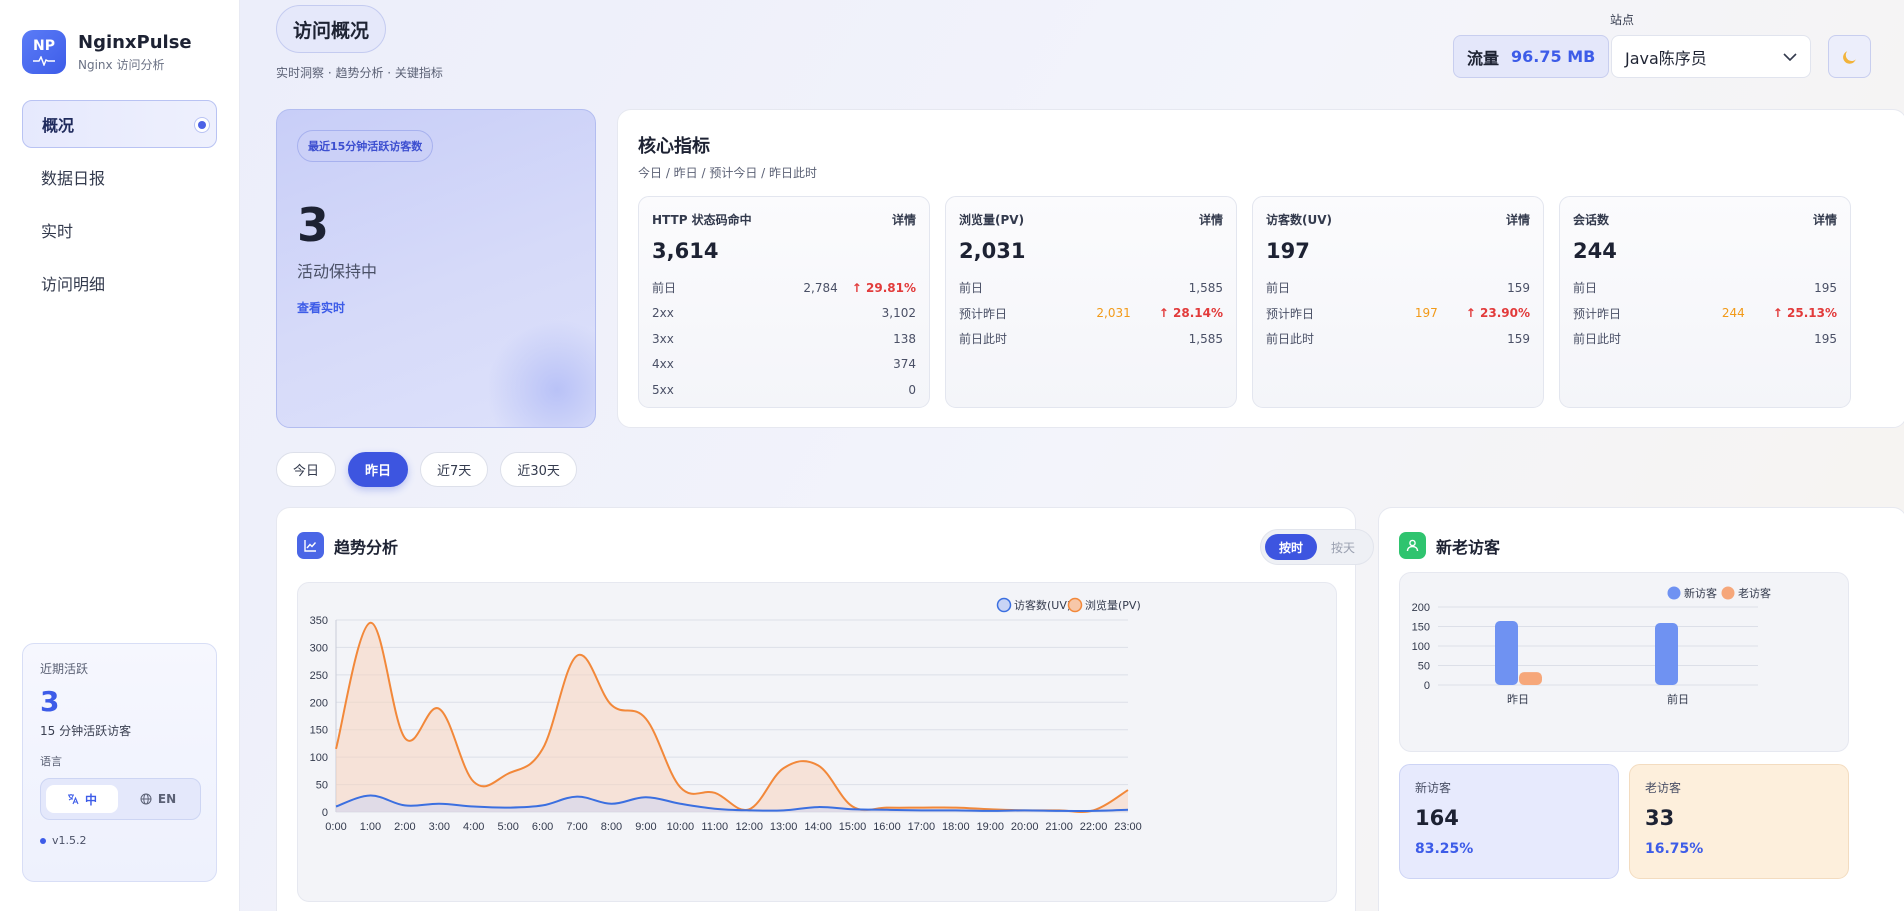 The width and height of the screenshot is (1904, 911). I want to click on sidebar-item-daily-report: 数据日报, so click(119, 177).